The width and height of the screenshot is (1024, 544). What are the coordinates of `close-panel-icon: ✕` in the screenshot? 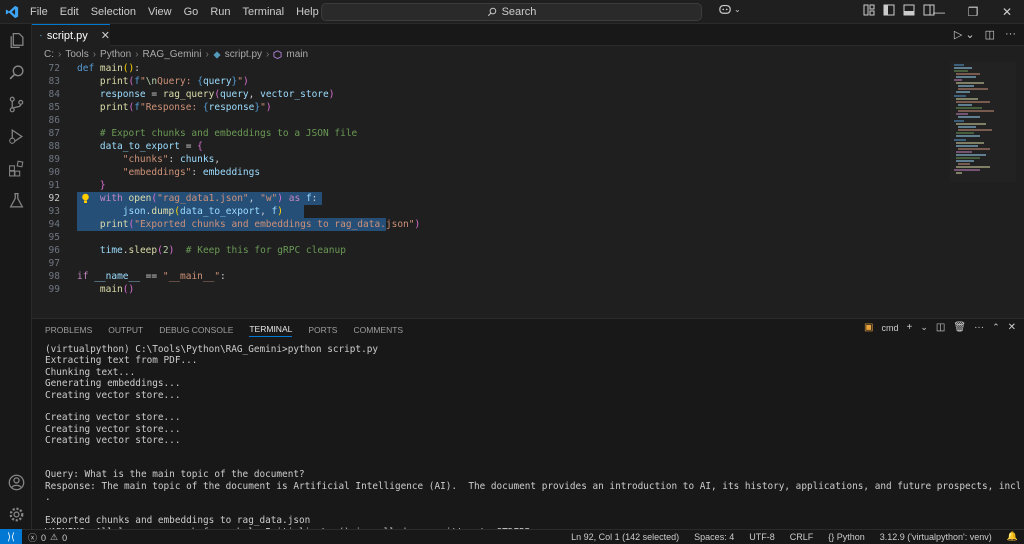 It's located at (1012, 327).